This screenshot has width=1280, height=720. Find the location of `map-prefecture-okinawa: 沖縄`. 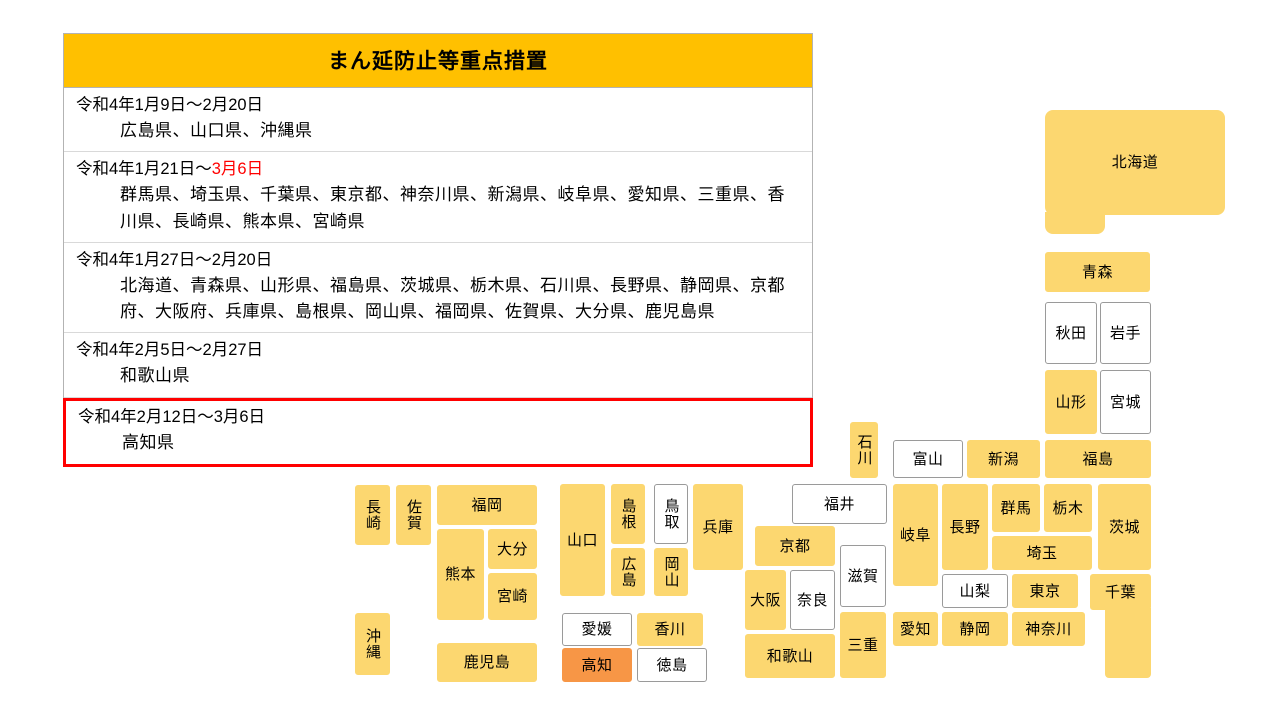

map-prefecture-okinawa: 沖縄 is located at coordinates (372, 644).